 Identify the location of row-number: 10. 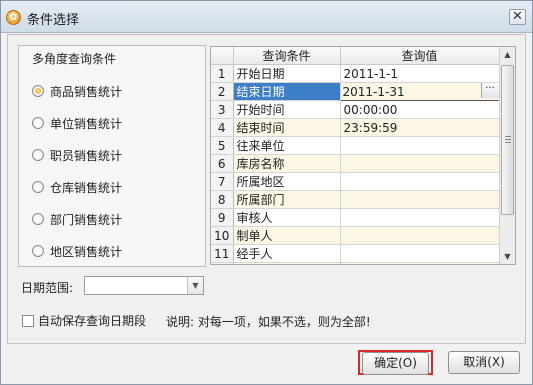
(222, 235).